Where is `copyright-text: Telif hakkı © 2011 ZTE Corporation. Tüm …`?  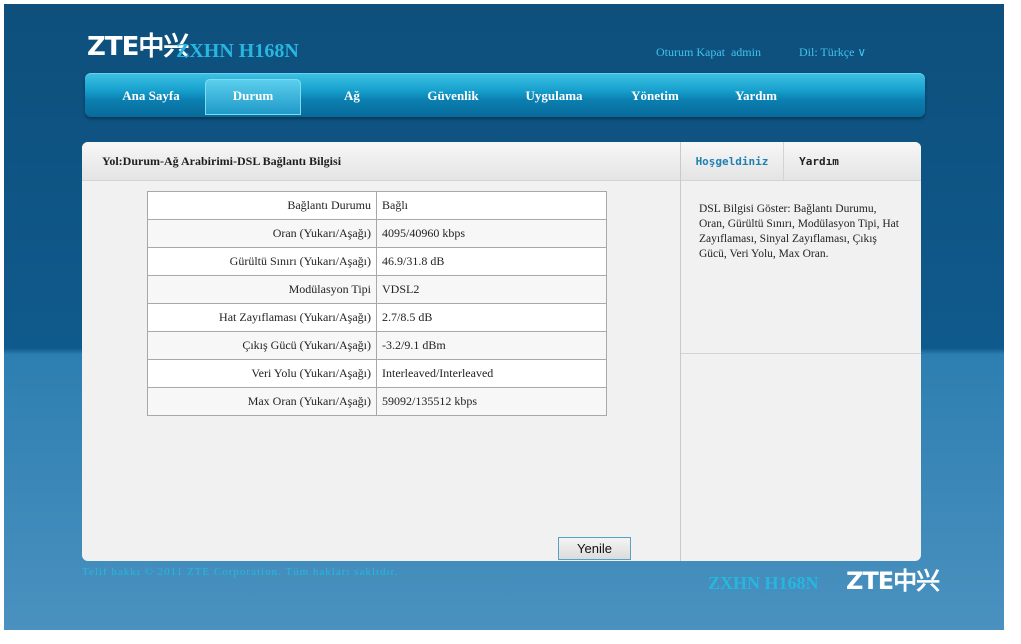 copyright-text: Telif hakkı © 2011 ZTE Corporation. Tüm … is located at coordinates (240, 572).